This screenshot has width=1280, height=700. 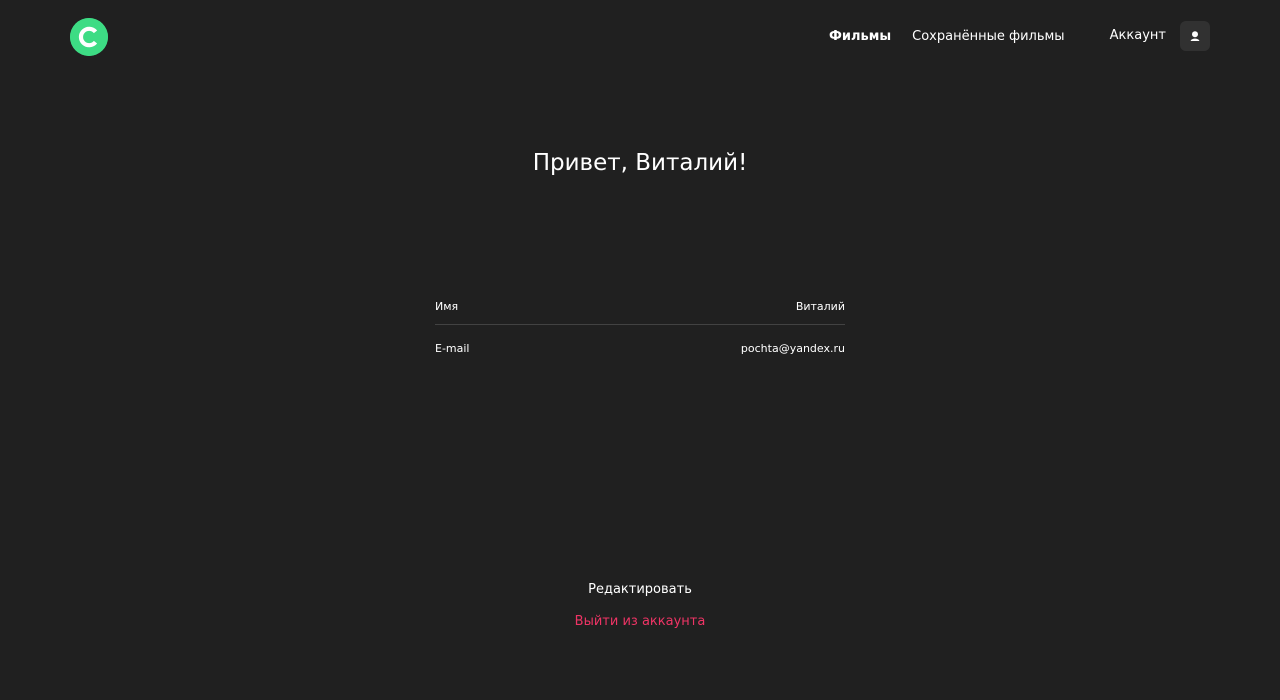 What do you see at coordinates (820, 306) in the screenshot?
I see `name-value: Виталий` at bounding box center [820, 306].